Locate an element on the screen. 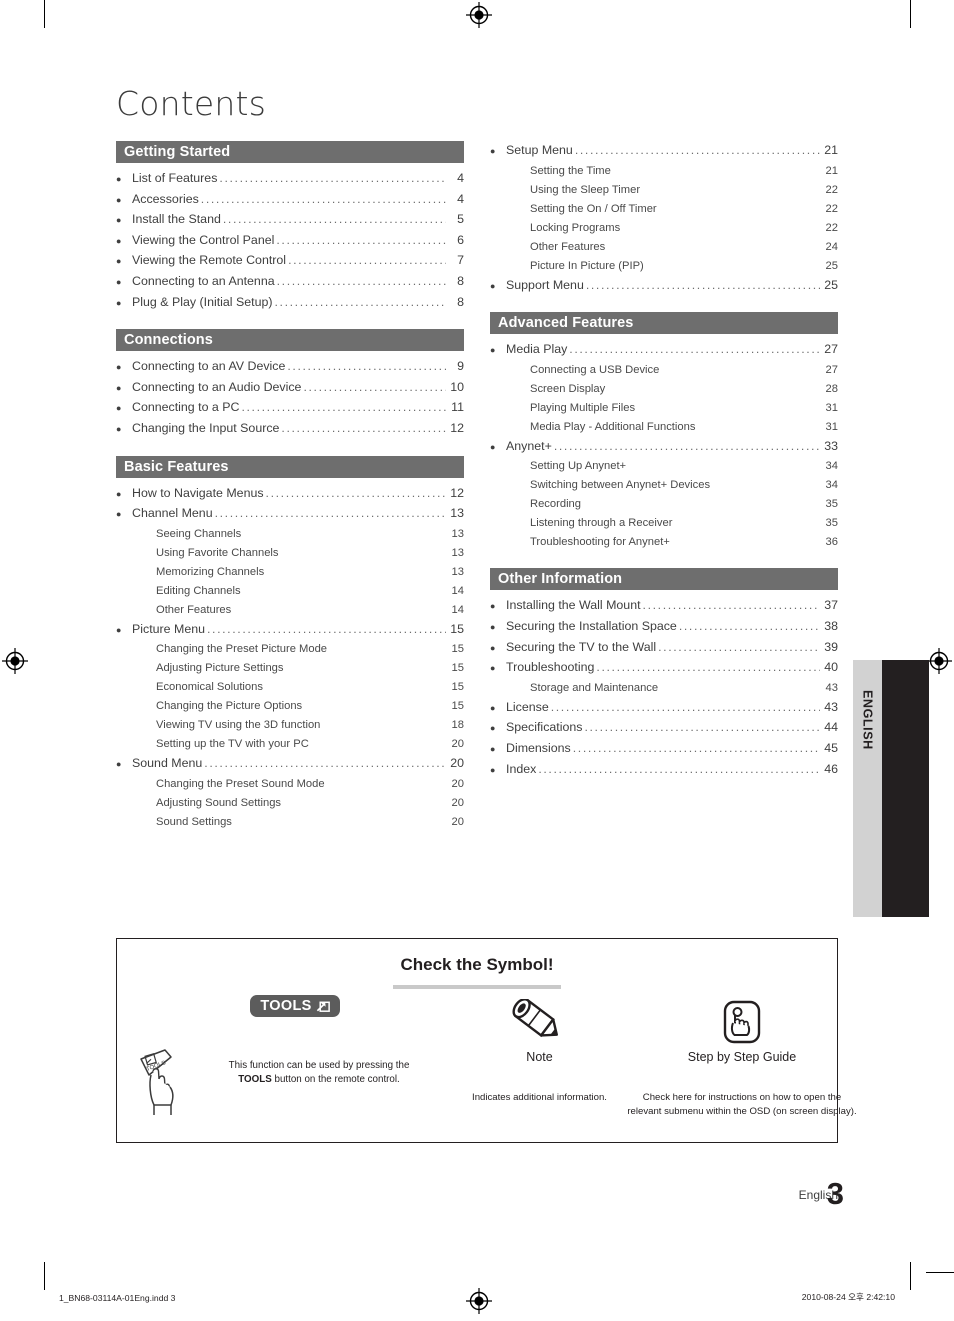 This screenshot has height=1321, width=954. toc-entry: ● Channel Menu 13 is located at coordinates (290, 514).